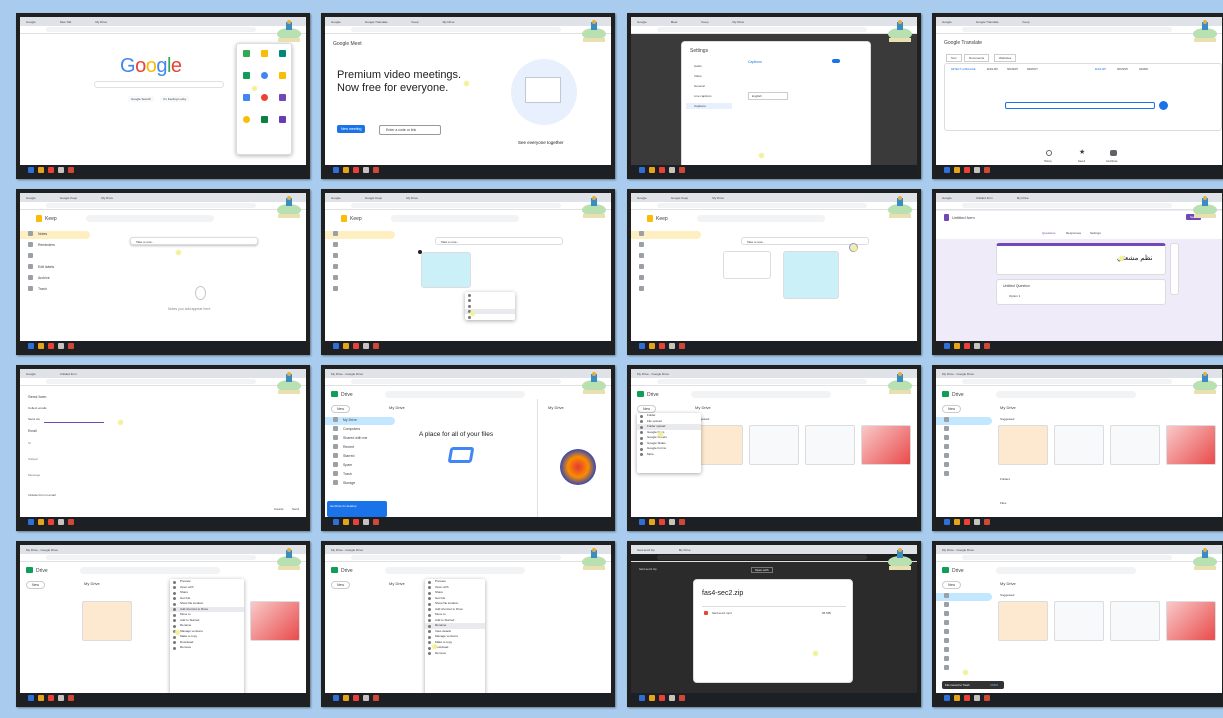 This screenshot has height=718, width=1223. What do you see at coordinates (949, 457) in the screenshot?
I see `nav-starred` at bounding box center [949, 457].